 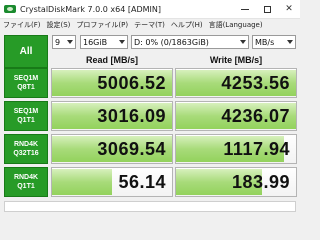 I want to click on test-params: Q8T1, so click(x=26, y=87).